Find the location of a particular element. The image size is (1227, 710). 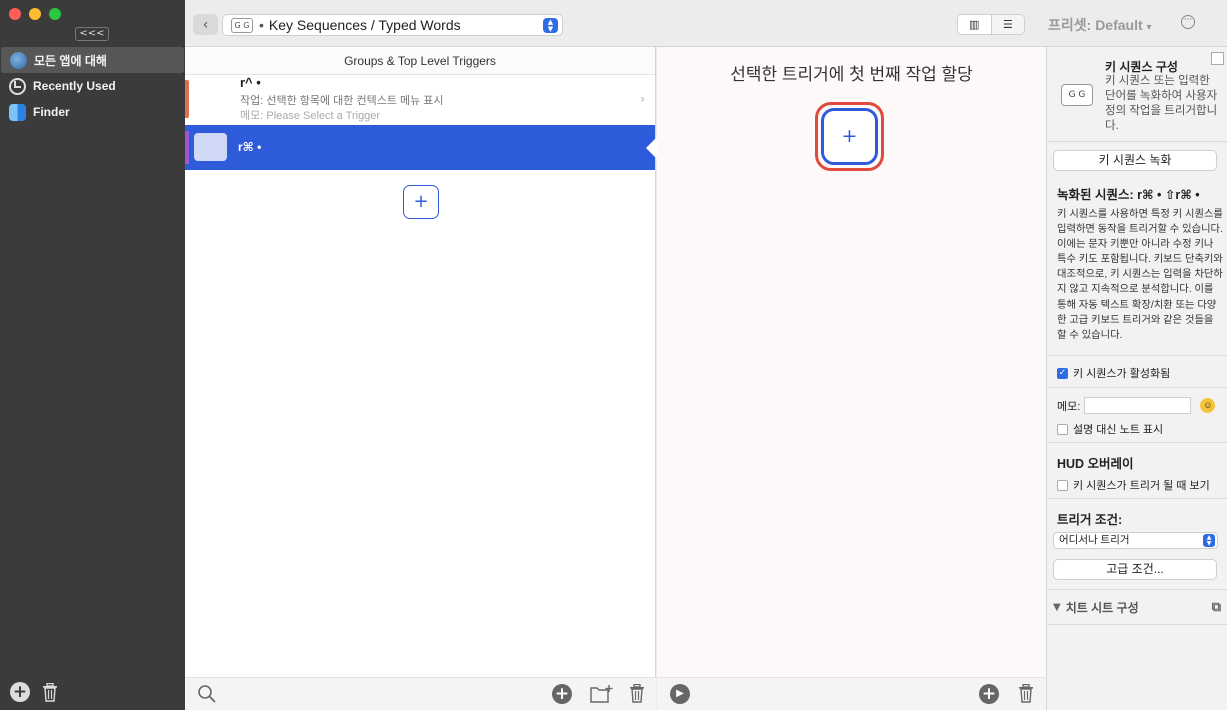

sidebar-item-label: 모든 앱에 대해 is located at coordinates (70, 60).